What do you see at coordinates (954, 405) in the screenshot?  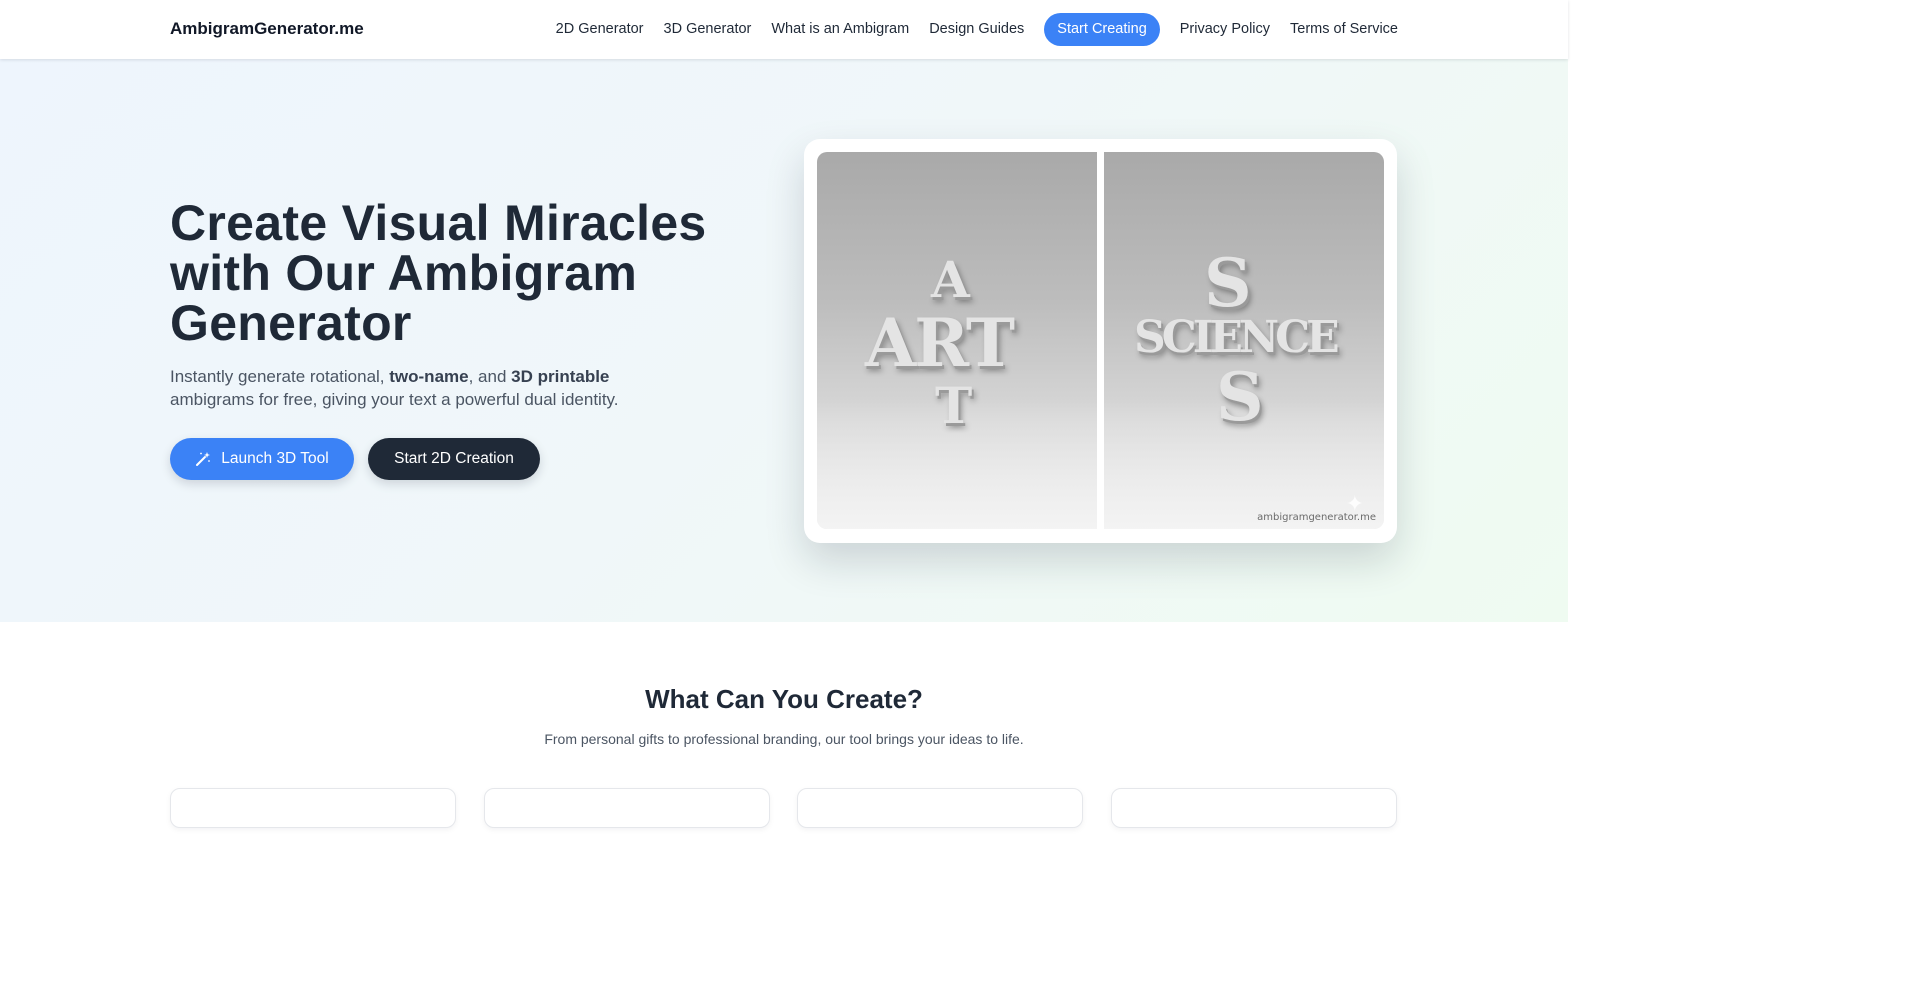 I see `art-vertical-bottom-letter: T` at bounding box center [954, 405].